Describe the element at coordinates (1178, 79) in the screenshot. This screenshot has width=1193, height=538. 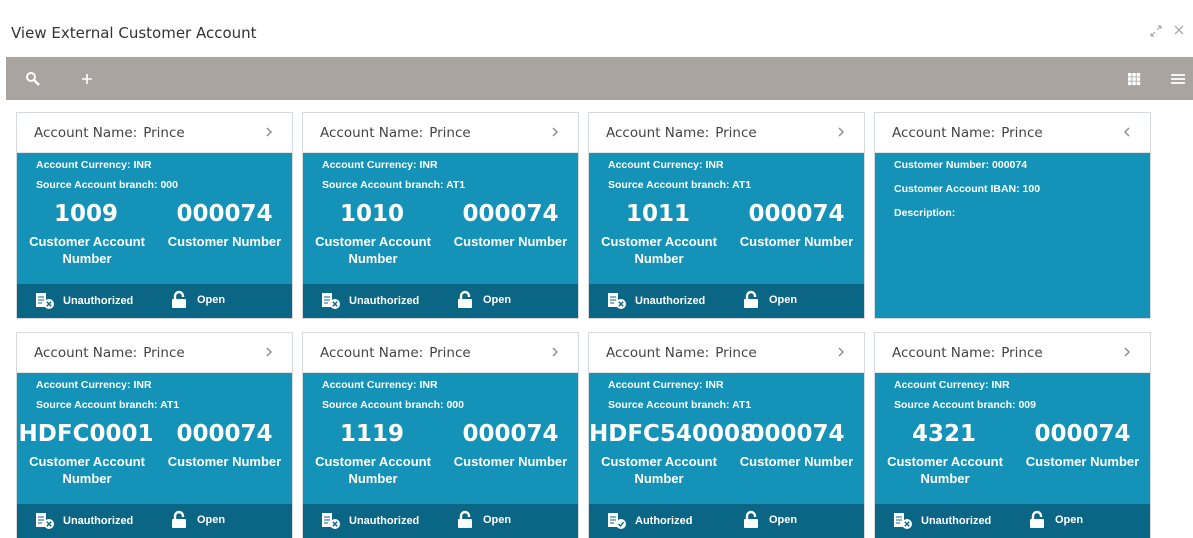
I see `list-view-icon` at that location.